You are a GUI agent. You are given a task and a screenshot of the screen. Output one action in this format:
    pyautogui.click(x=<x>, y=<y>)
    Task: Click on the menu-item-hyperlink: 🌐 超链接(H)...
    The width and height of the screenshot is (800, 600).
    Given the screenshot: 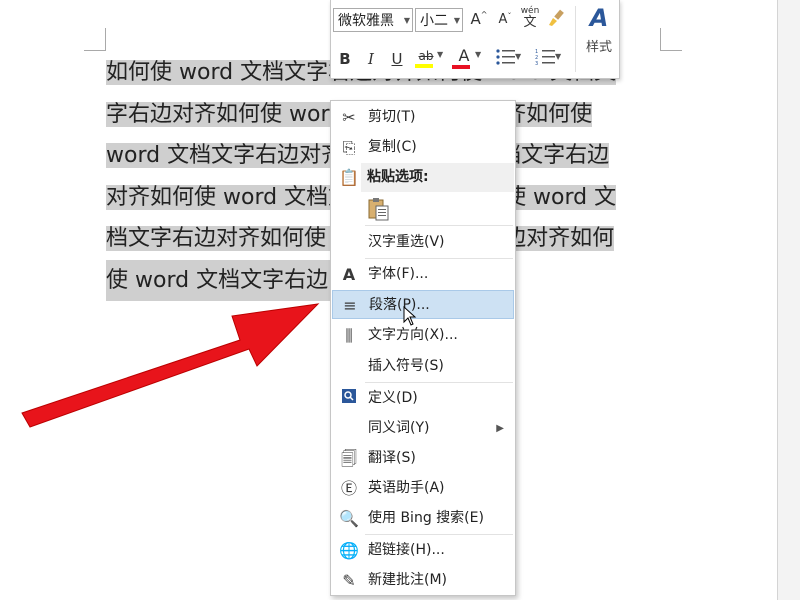 What is the action you would take?
    pyautogui.click(x=423, y=550)
    